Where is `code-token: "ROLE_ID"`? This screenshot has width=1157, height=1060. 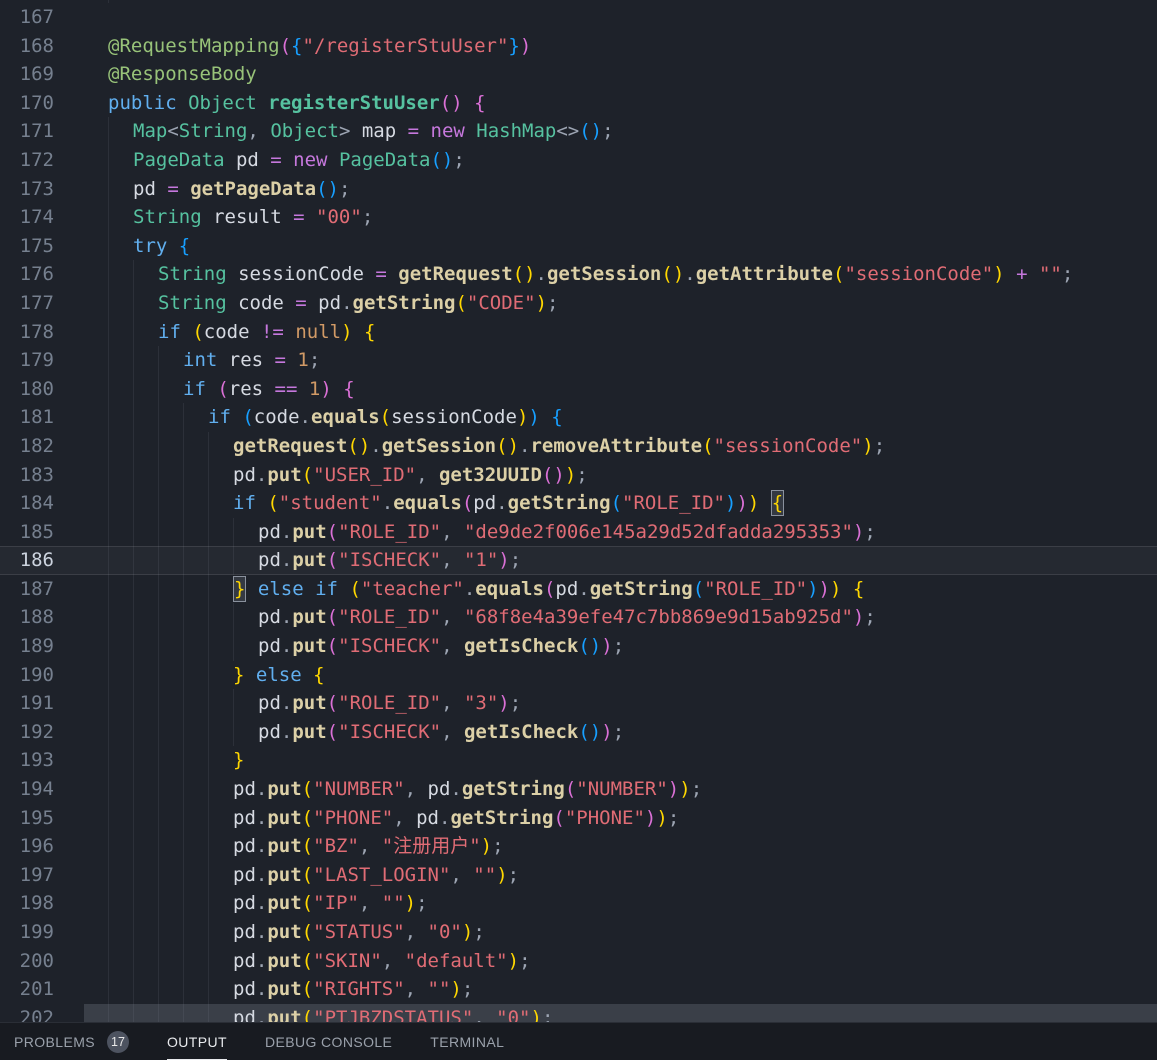
code-token: "ROLE_ID" is located at coordinates (390, 703).